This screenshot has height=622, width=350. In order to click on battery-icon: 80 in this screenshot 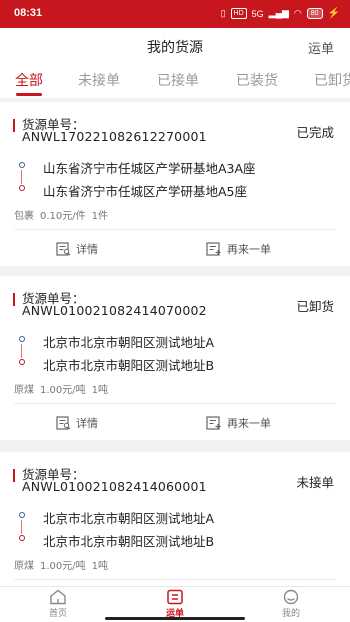, I will do `click(314, 13)`.